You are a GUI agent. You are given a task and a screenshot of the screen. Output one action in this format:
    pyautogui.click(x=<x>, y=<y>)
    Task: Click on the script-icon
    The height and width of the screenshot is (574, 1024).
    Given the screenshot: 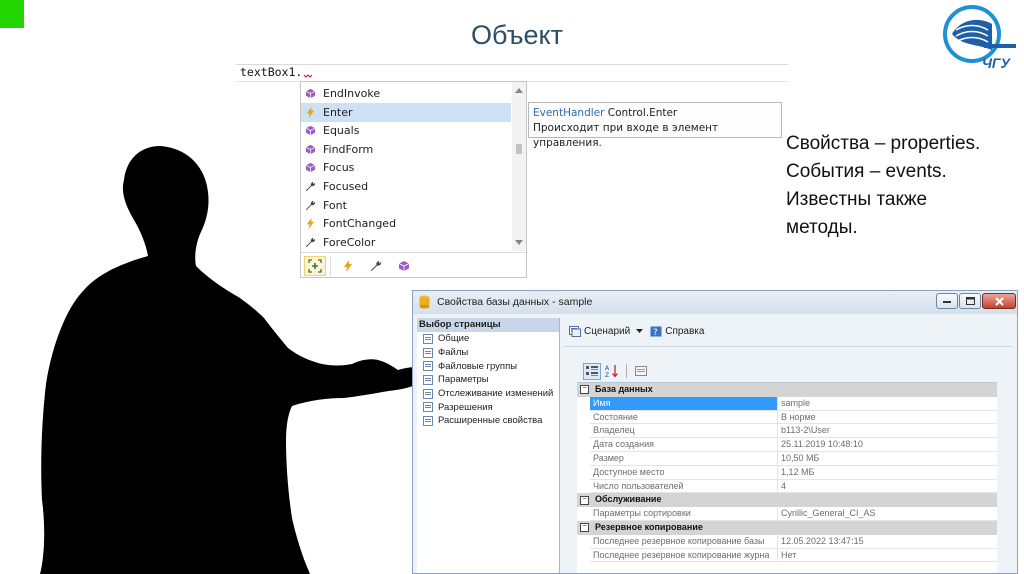 What is the action you would take?
    pyautogui.click(x=575, y=331)
    